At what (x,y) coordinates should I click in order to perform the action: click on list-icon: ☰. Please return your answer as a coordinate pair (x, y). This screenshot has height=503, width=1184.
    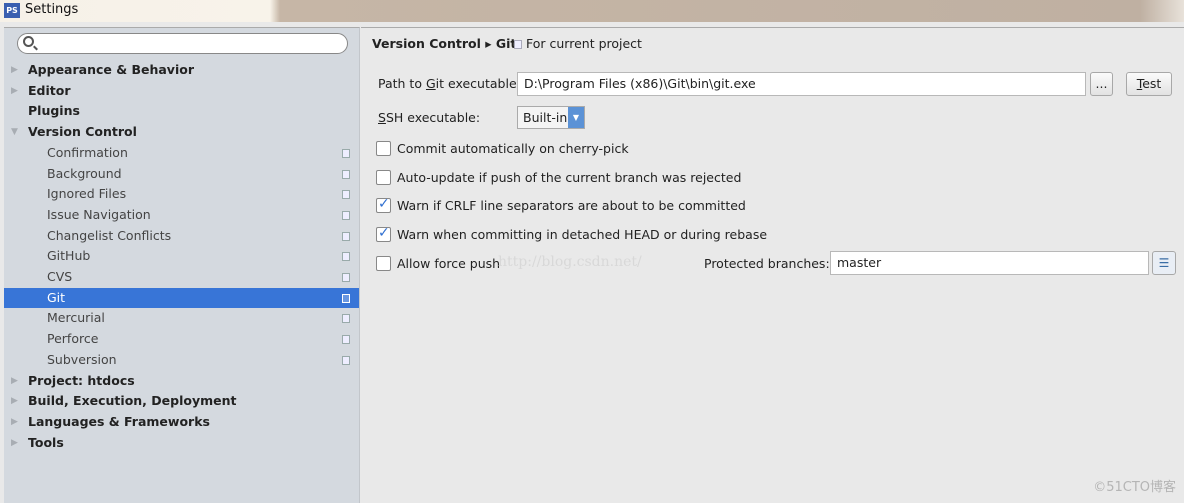
    Looking at the image, I should click on (1164, 263).